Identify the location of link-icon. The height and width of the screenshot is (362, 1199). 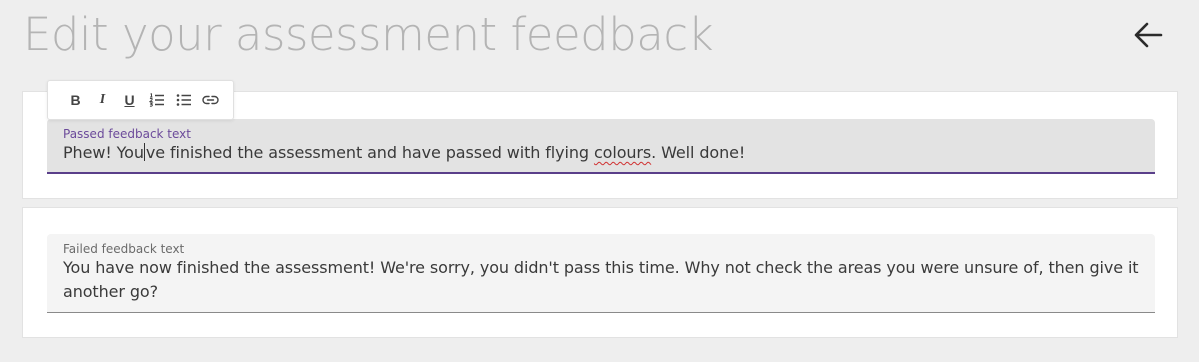
(210, 100).